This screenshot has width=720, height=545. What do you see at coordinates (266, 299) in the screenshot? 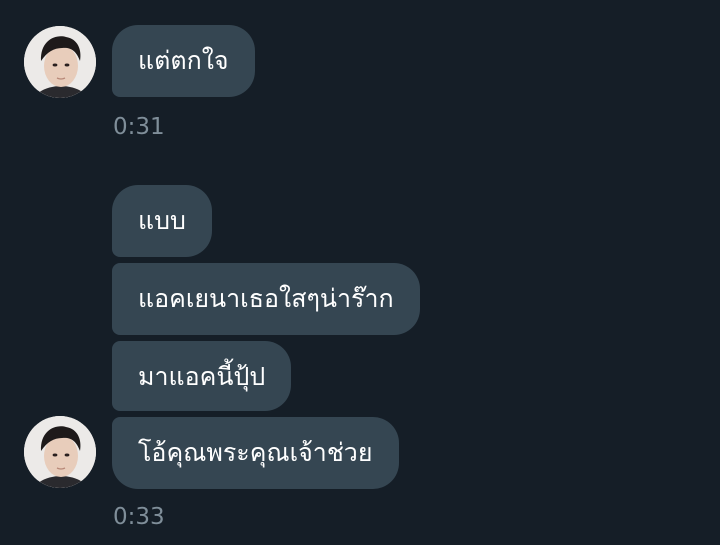
I see `message-bubble: แอคเยนาเธอใสๆน่าร๊าก` at bounding box center [266, 299].